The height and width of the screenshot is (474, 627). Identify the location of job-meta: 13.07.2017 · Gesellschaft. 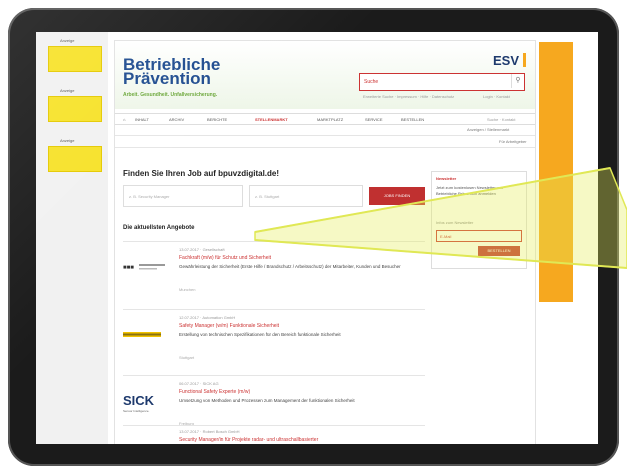
(202, 249).